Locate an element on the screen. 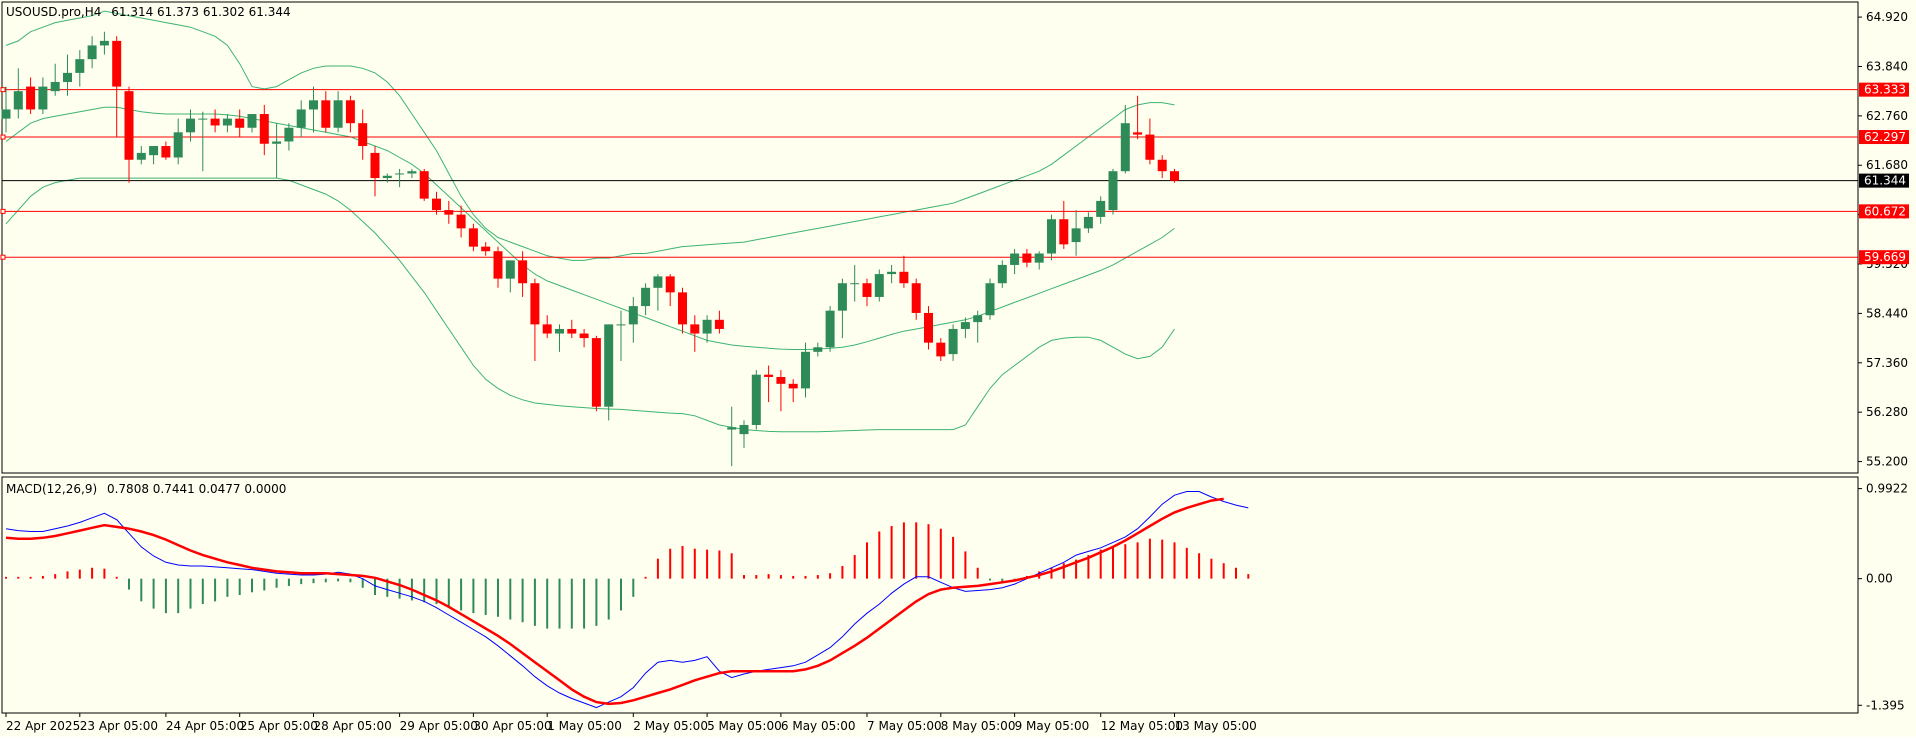  symbol-label: USOUSD.pro,H4 is located at coordinates (53, 12).